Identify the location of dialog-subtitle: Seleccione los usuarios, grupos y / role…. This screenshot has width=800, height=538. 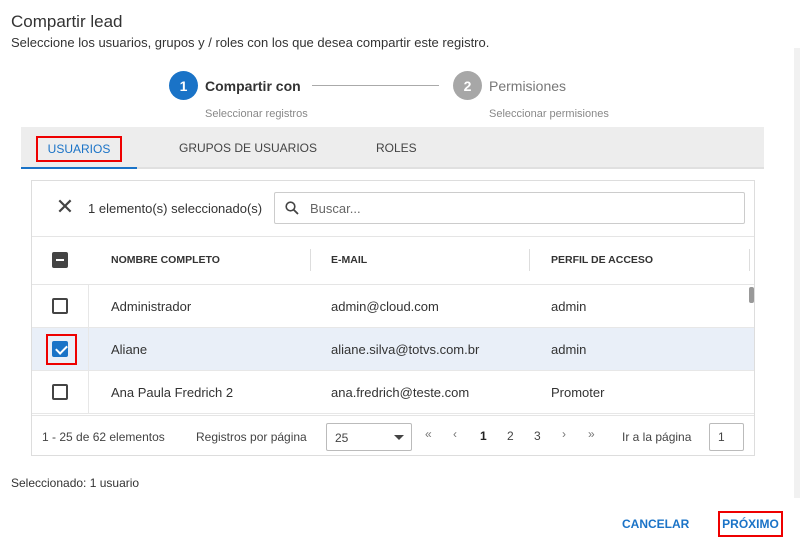
(250, 42).